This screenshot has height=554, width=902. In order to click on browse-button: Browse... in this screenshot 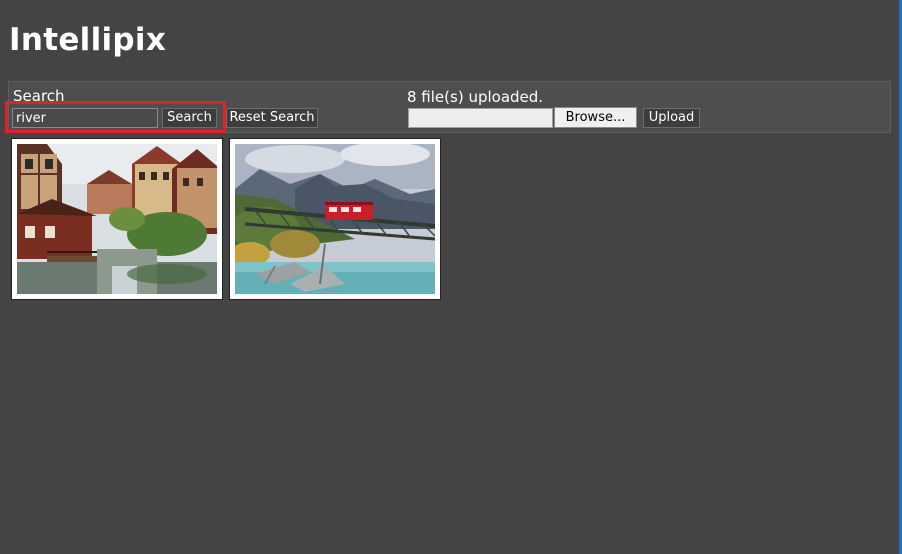, I will do `click(595, 117)`.